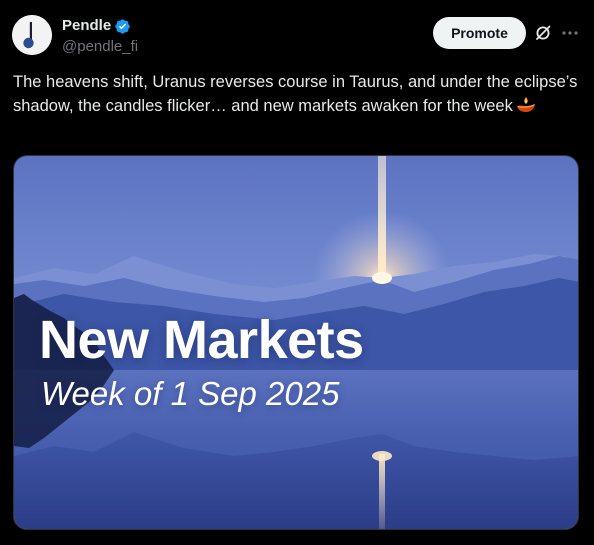 Image resolution: width=594 pixels, height=545 pixels. What do you see at coordinates (570, 33) in the screenshot?
I see `more-dots-icon` at bounding box center [570, 33].